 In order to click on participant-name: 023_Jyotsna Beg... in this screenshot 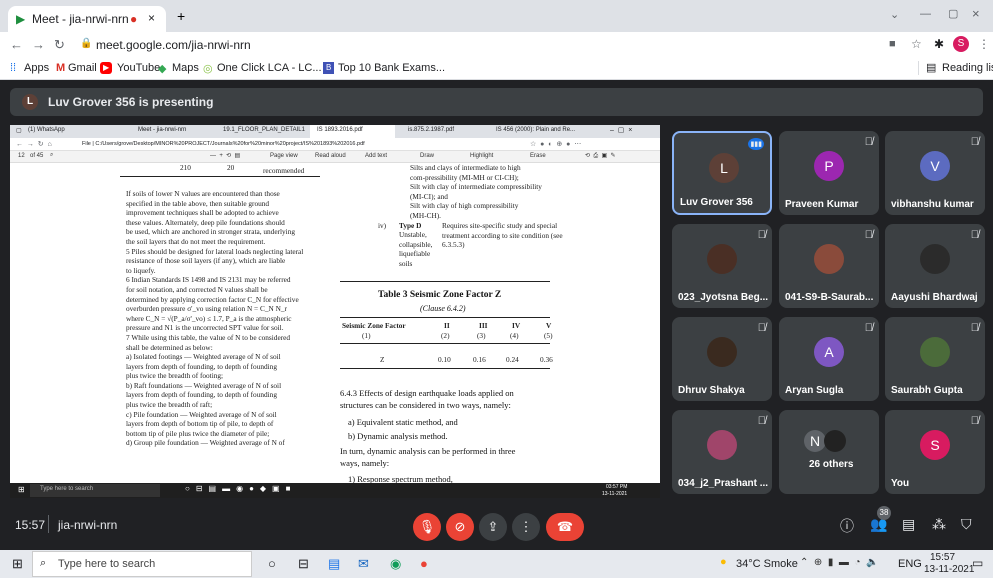, I will do `click(723, 297)`.